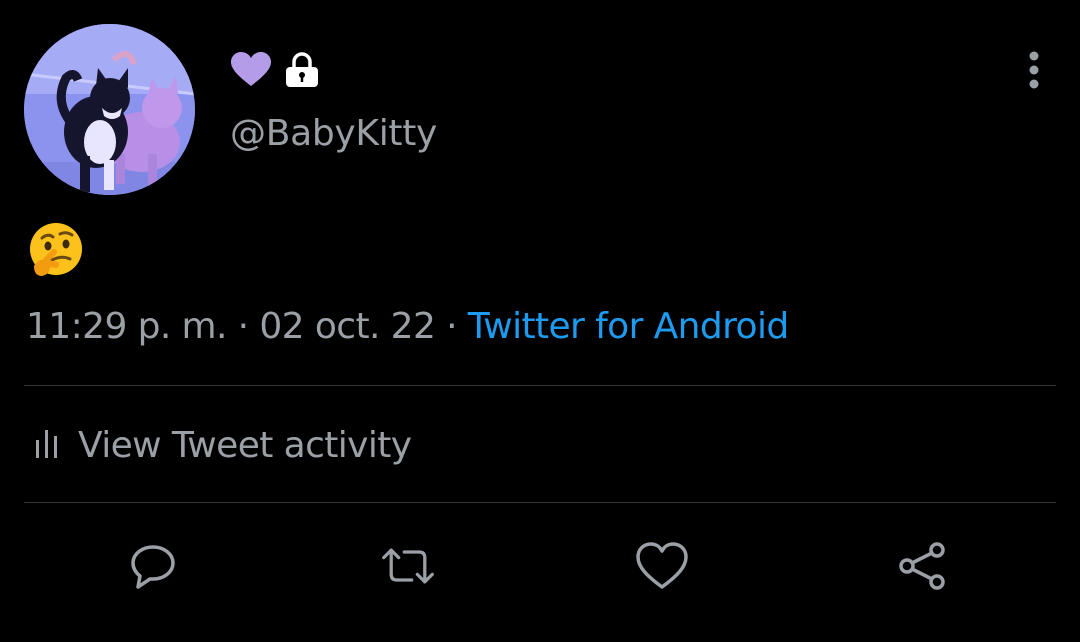  I want to click on lock-icon, so click(302, 70).